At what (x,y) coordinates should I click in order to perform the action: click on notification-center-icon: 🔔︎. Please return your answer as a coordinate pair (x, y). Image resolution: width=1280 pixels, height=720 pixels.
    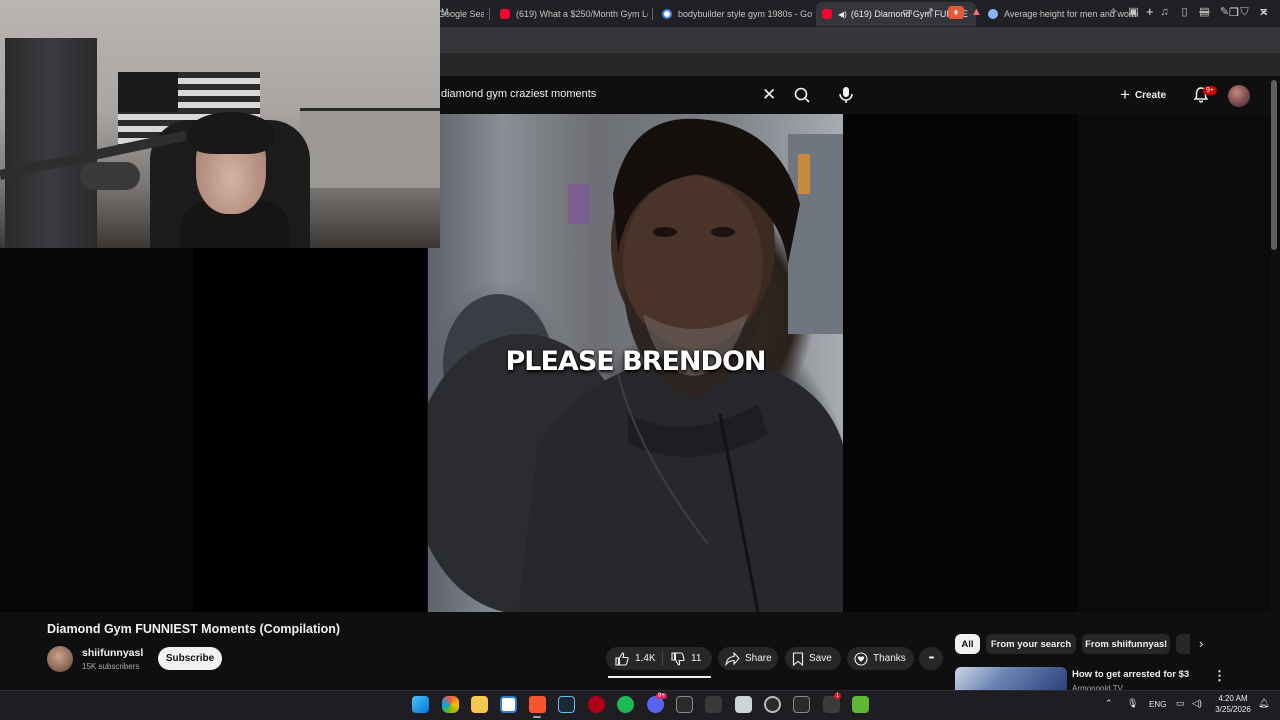
    Looking at the image, I should click on (1263, 703).